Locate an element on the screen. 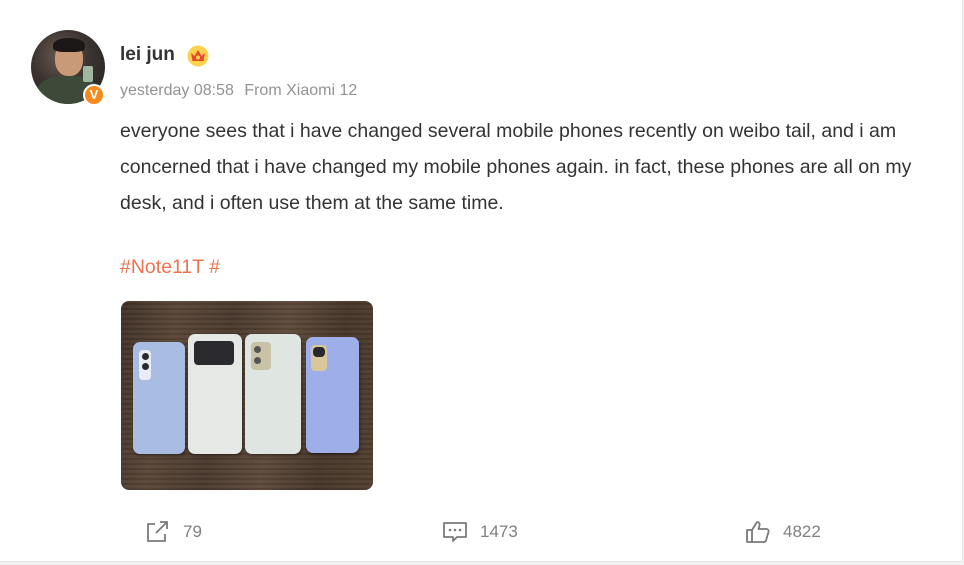 The height and width of the screenshot is (565, 964). post-photo is located at coordinates (247, 395).